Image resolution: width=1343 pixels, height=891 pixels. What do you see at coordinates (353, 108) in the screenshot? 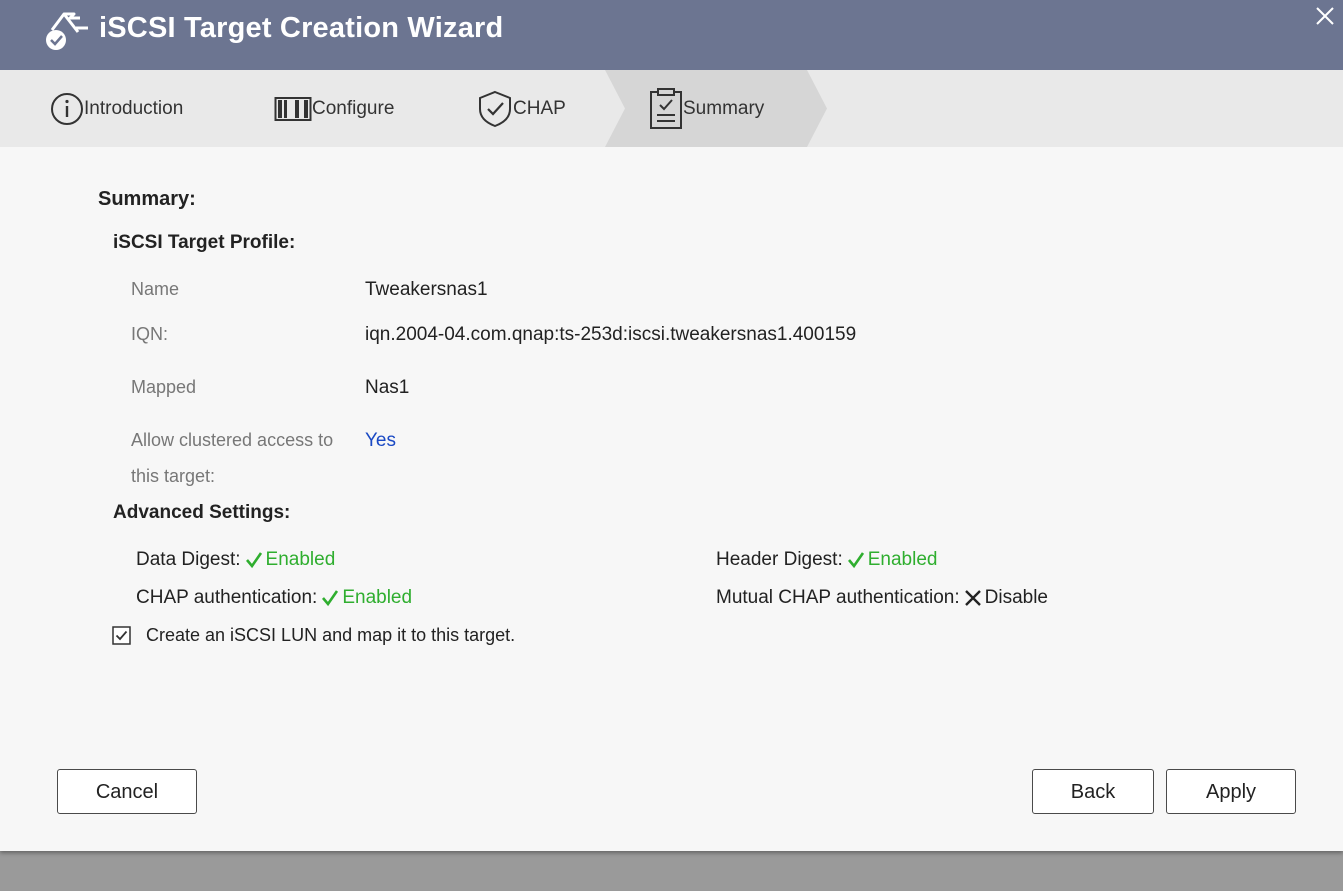
I see `step-label: Configure` at bounding box center [353, 108].